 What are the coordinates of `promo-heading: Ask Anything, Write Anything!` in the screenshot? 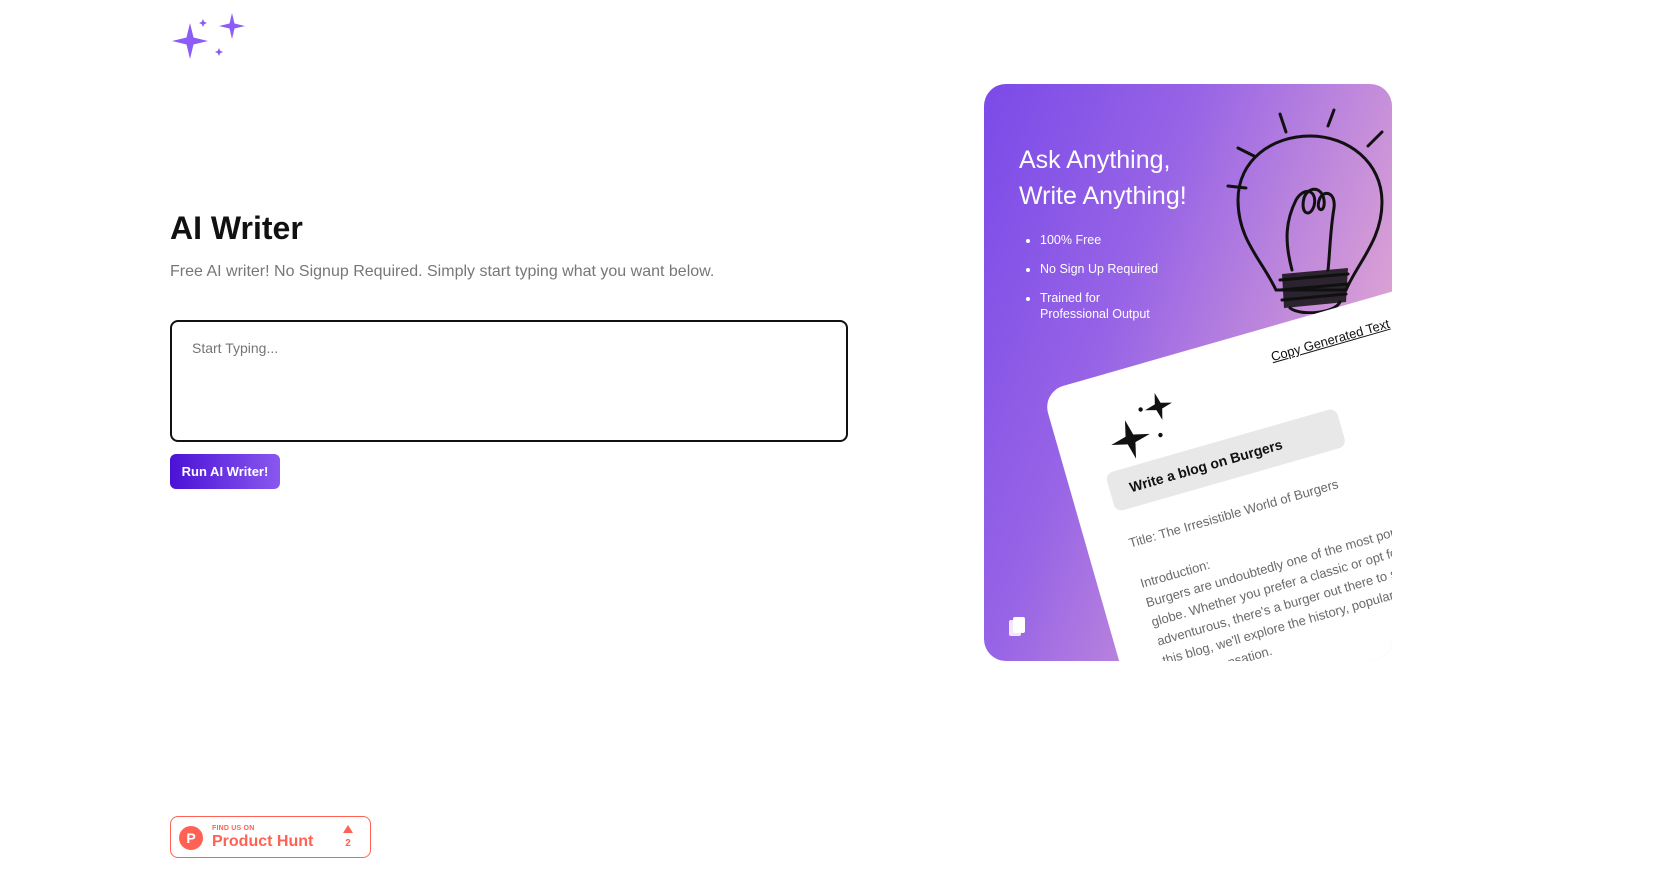 It's located at (1129, 178).